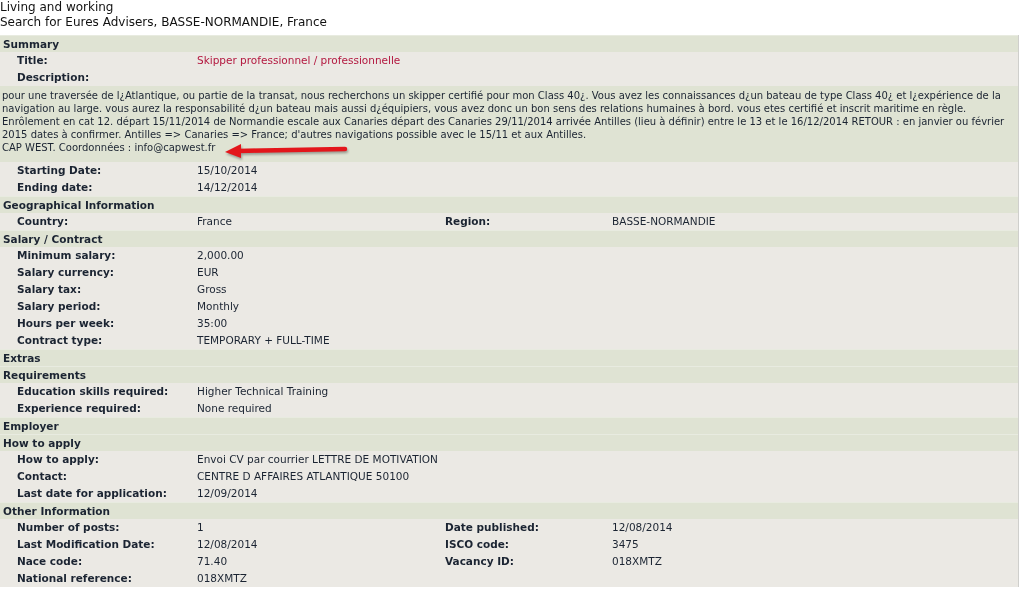 This screenshot has width=1024, height=589. What do you see at coordinates (57, 7) in the screenshot?
I see `section-title: Living and working` at bounding box center [57, 7].